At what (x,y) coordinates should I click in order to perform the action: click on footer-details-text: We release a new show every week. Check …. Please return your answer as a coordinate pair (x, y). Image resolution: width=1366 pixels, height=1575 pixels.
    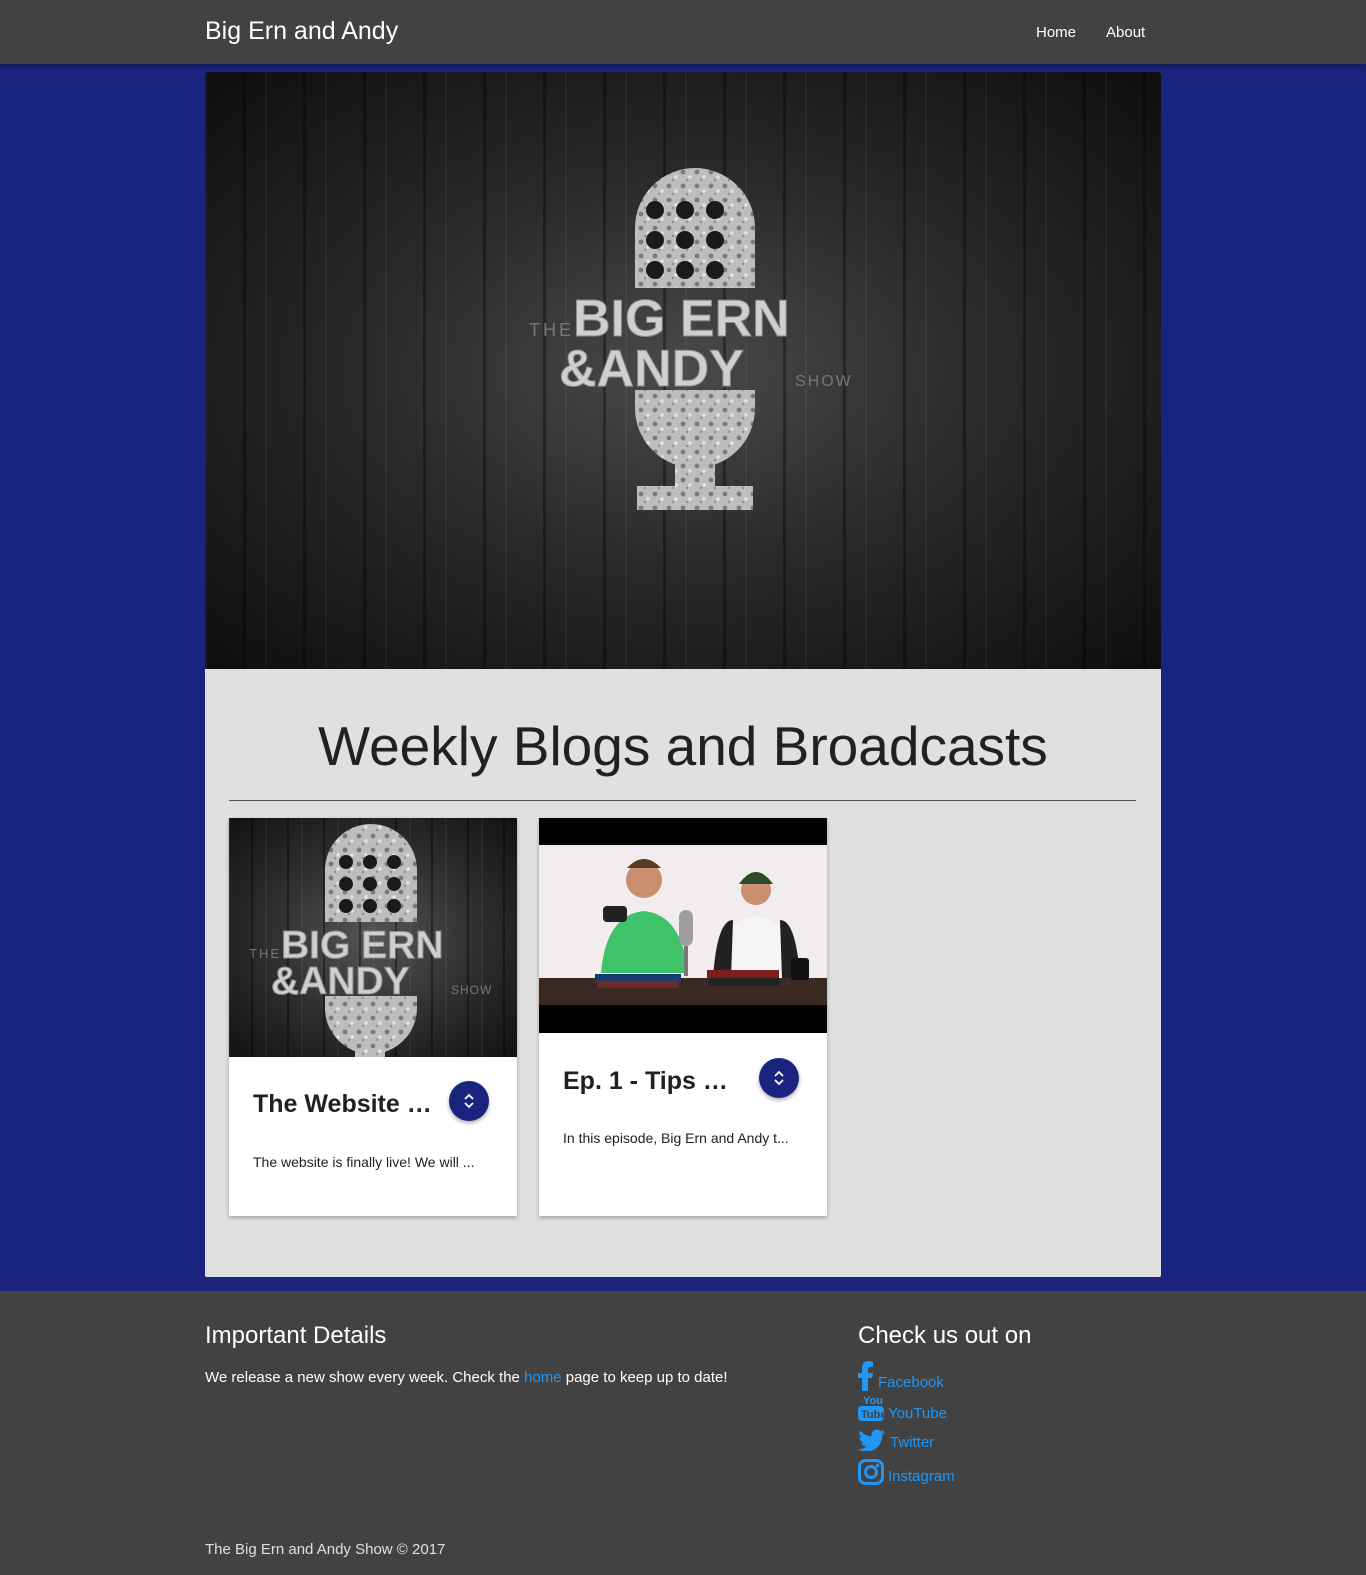
    Looking at the image, I should click on (466, 1377).